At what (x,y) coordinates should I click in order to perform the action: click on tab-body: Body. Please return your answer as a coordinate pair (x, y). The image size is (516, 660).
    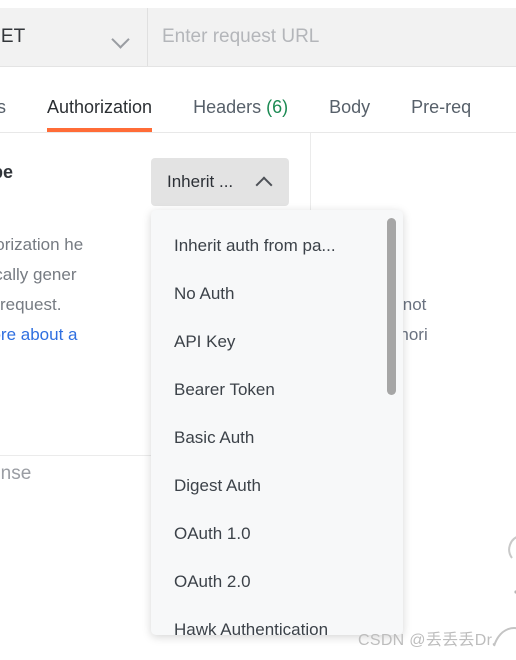
    Looking at the image, I should click on (349, 114).